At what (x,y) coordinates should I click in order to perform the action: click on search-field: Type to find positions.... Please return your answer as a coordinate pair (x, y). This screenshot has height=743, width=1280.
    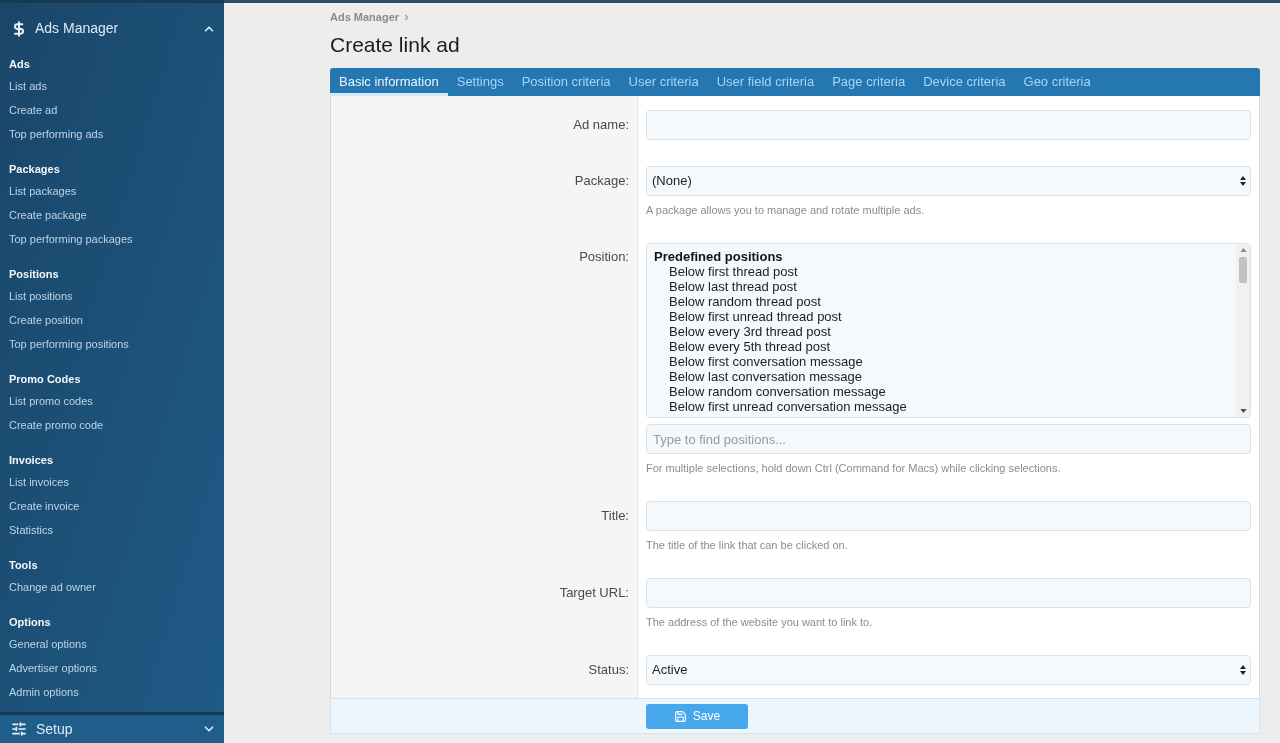
    Looking at the image, I should click on (948, 439).